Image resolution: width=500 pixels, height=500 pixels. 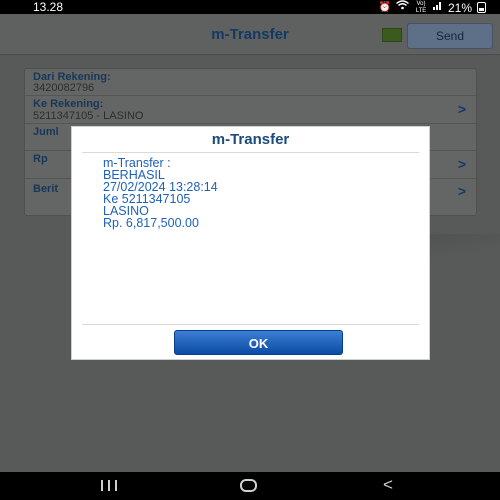 What do you see at coordinates (46, 189) in the screenshot?
I see `note-label: Berit` at bounding box center [46, 189].